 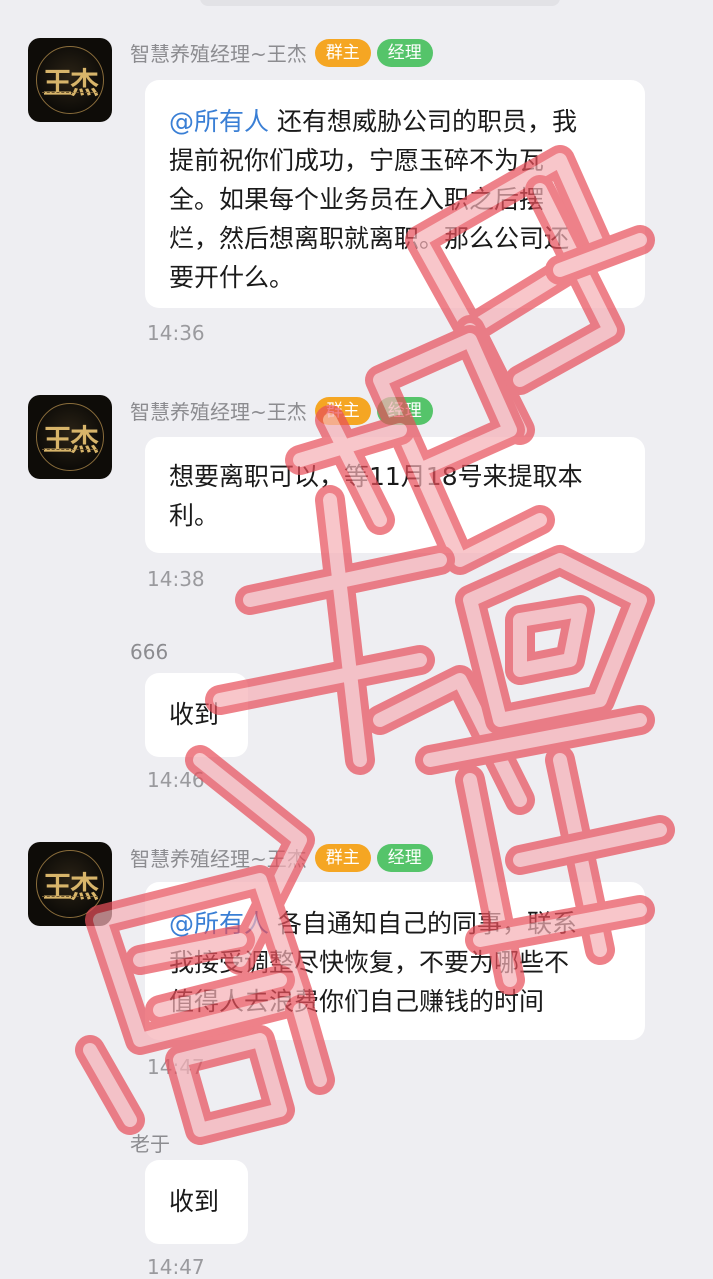 What do you see at coordinates (357, 160) in the screenshot?
I see `message-line: 提前祝你们成功，宁愿玉碎不为瓦` at bounding box center [357, 160].